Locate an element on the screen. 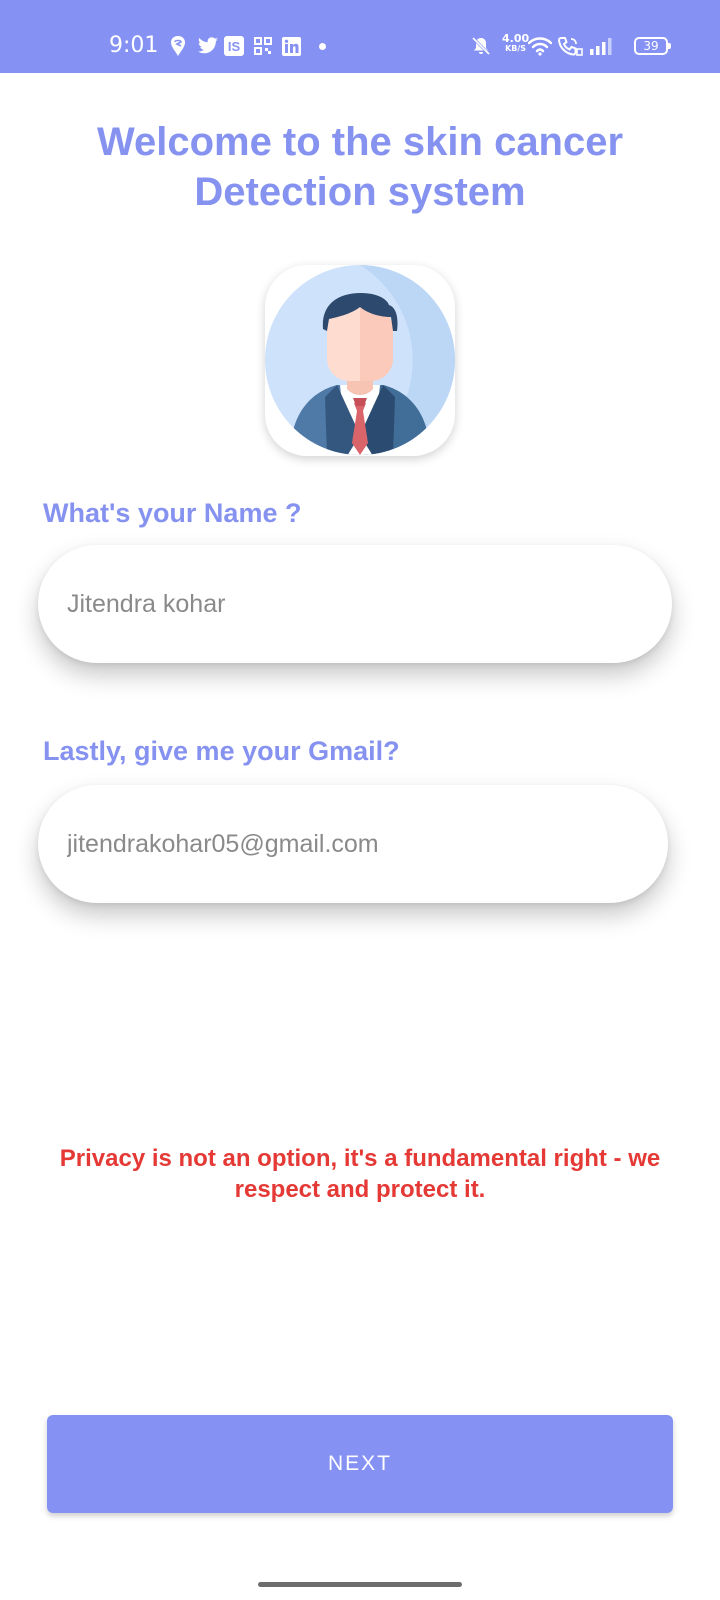  network-speed: 4.00 KB/S is located at coordinates (515, 43).